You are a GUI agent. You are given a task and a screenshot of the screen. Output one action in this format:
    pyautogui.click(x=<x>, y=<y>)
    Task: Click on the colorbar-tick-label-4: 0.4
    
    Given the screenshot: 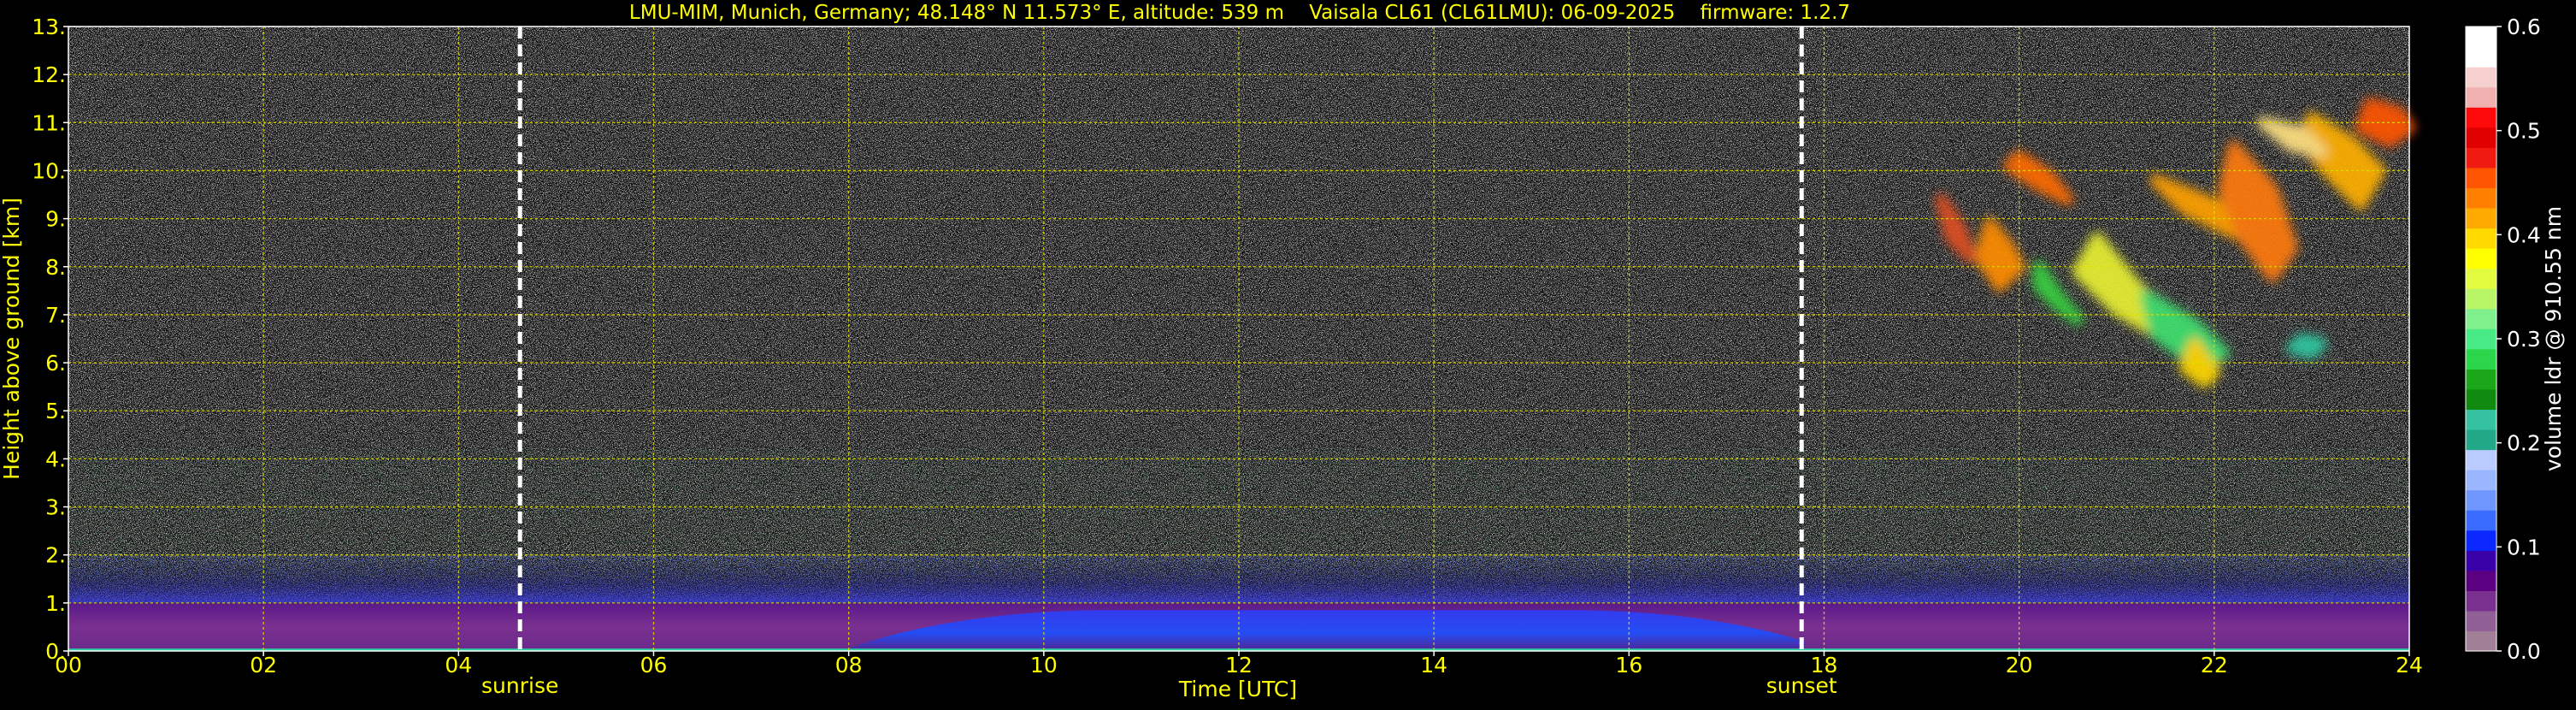 What is the action you would take?
    pyautogui.click(x=2524, y=234)
    